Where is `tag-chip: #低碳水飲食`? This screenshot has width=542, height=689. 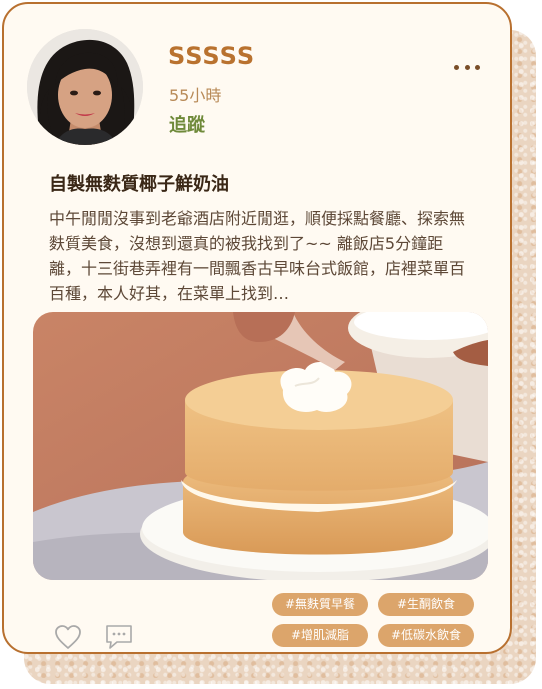
tag-chip: #低碳水飲食 is located at coordinates (426, 635).